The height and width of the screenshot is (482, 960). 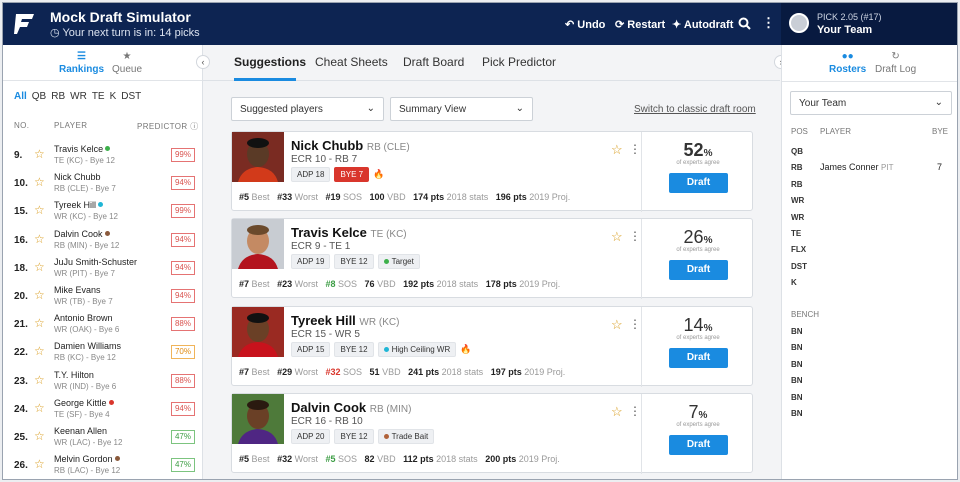 What do you see at coordinates (194, 126) in the screenshot?
I see `info-icon: ⓘ` at bounding box center [194, 126].